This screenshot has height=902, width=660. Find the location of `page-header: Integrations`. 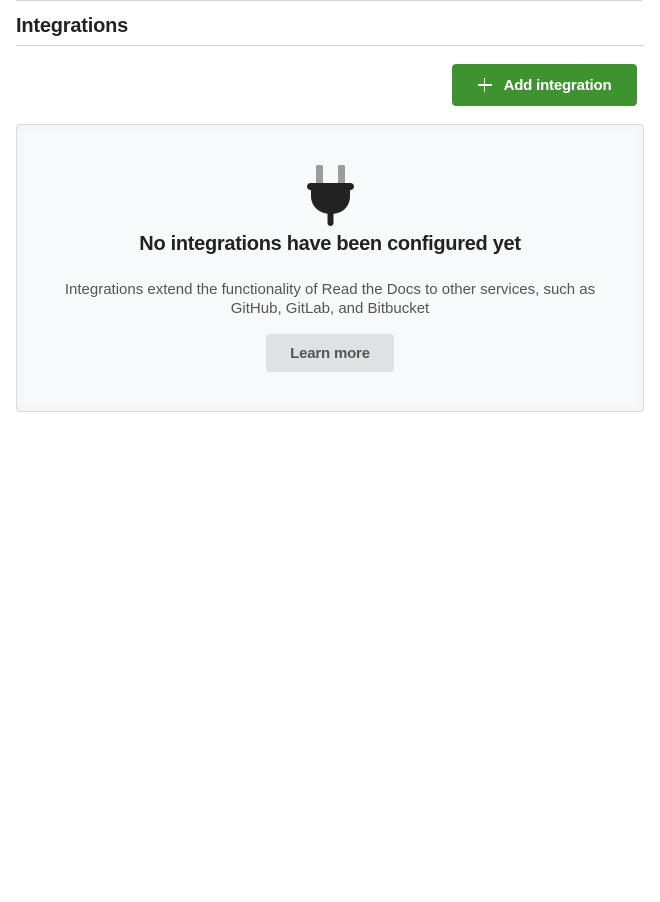

page-header: Integrations is located at coordinates (330, 29).